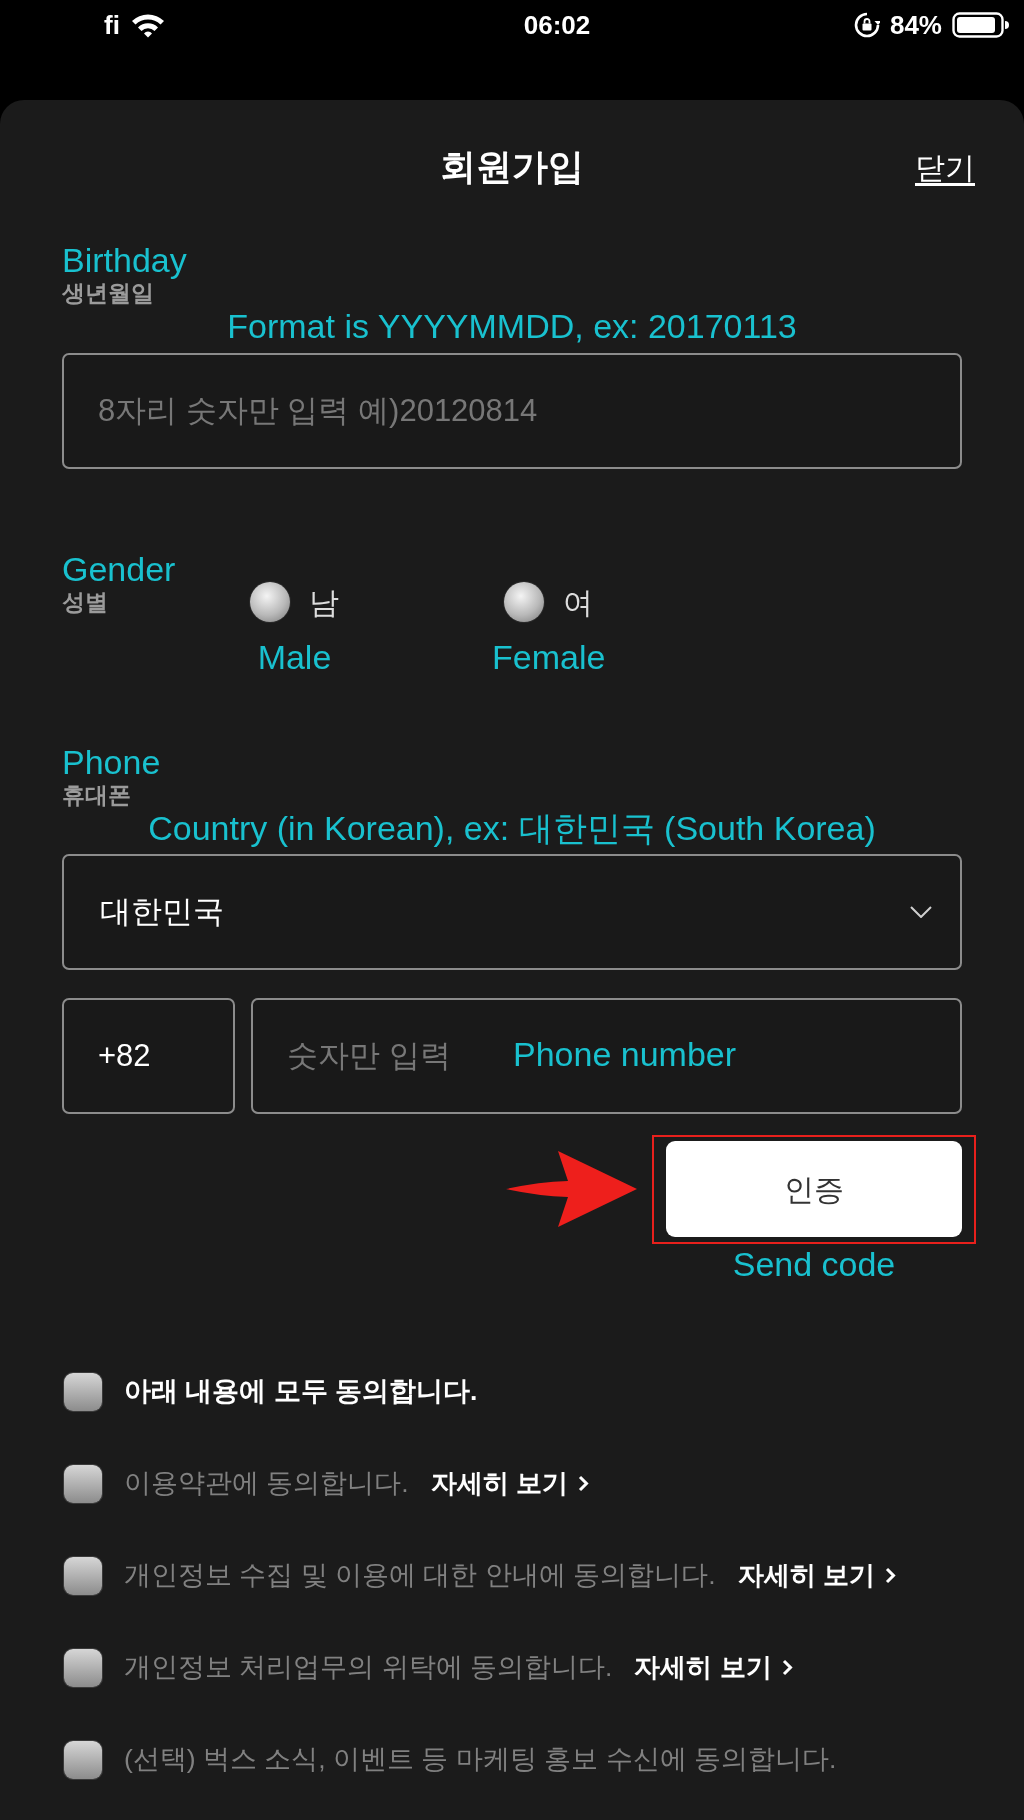 This screenshot has width=1024, height=1820. What do you see at coordinates (301, 1391) in the screenshot?
I see `agreement-text: 아래 내용에 모두 동의합니다.` at bounding box center [301, 1391].